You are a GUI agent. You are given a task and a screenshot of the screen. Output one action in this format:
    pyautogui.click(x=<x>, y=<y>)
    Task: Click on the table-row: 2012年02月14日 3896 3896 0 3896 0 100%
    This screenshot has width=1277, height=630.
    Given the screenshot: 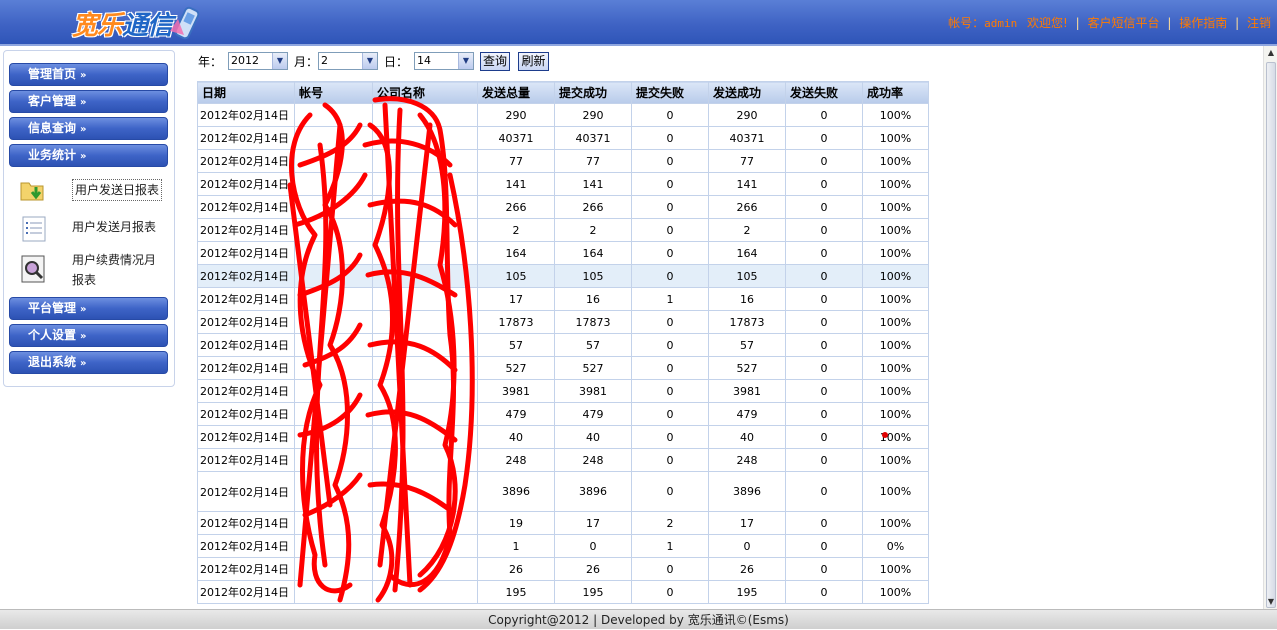 What is the action you would take?
    pyautogui.click(x=563, y=491)
    